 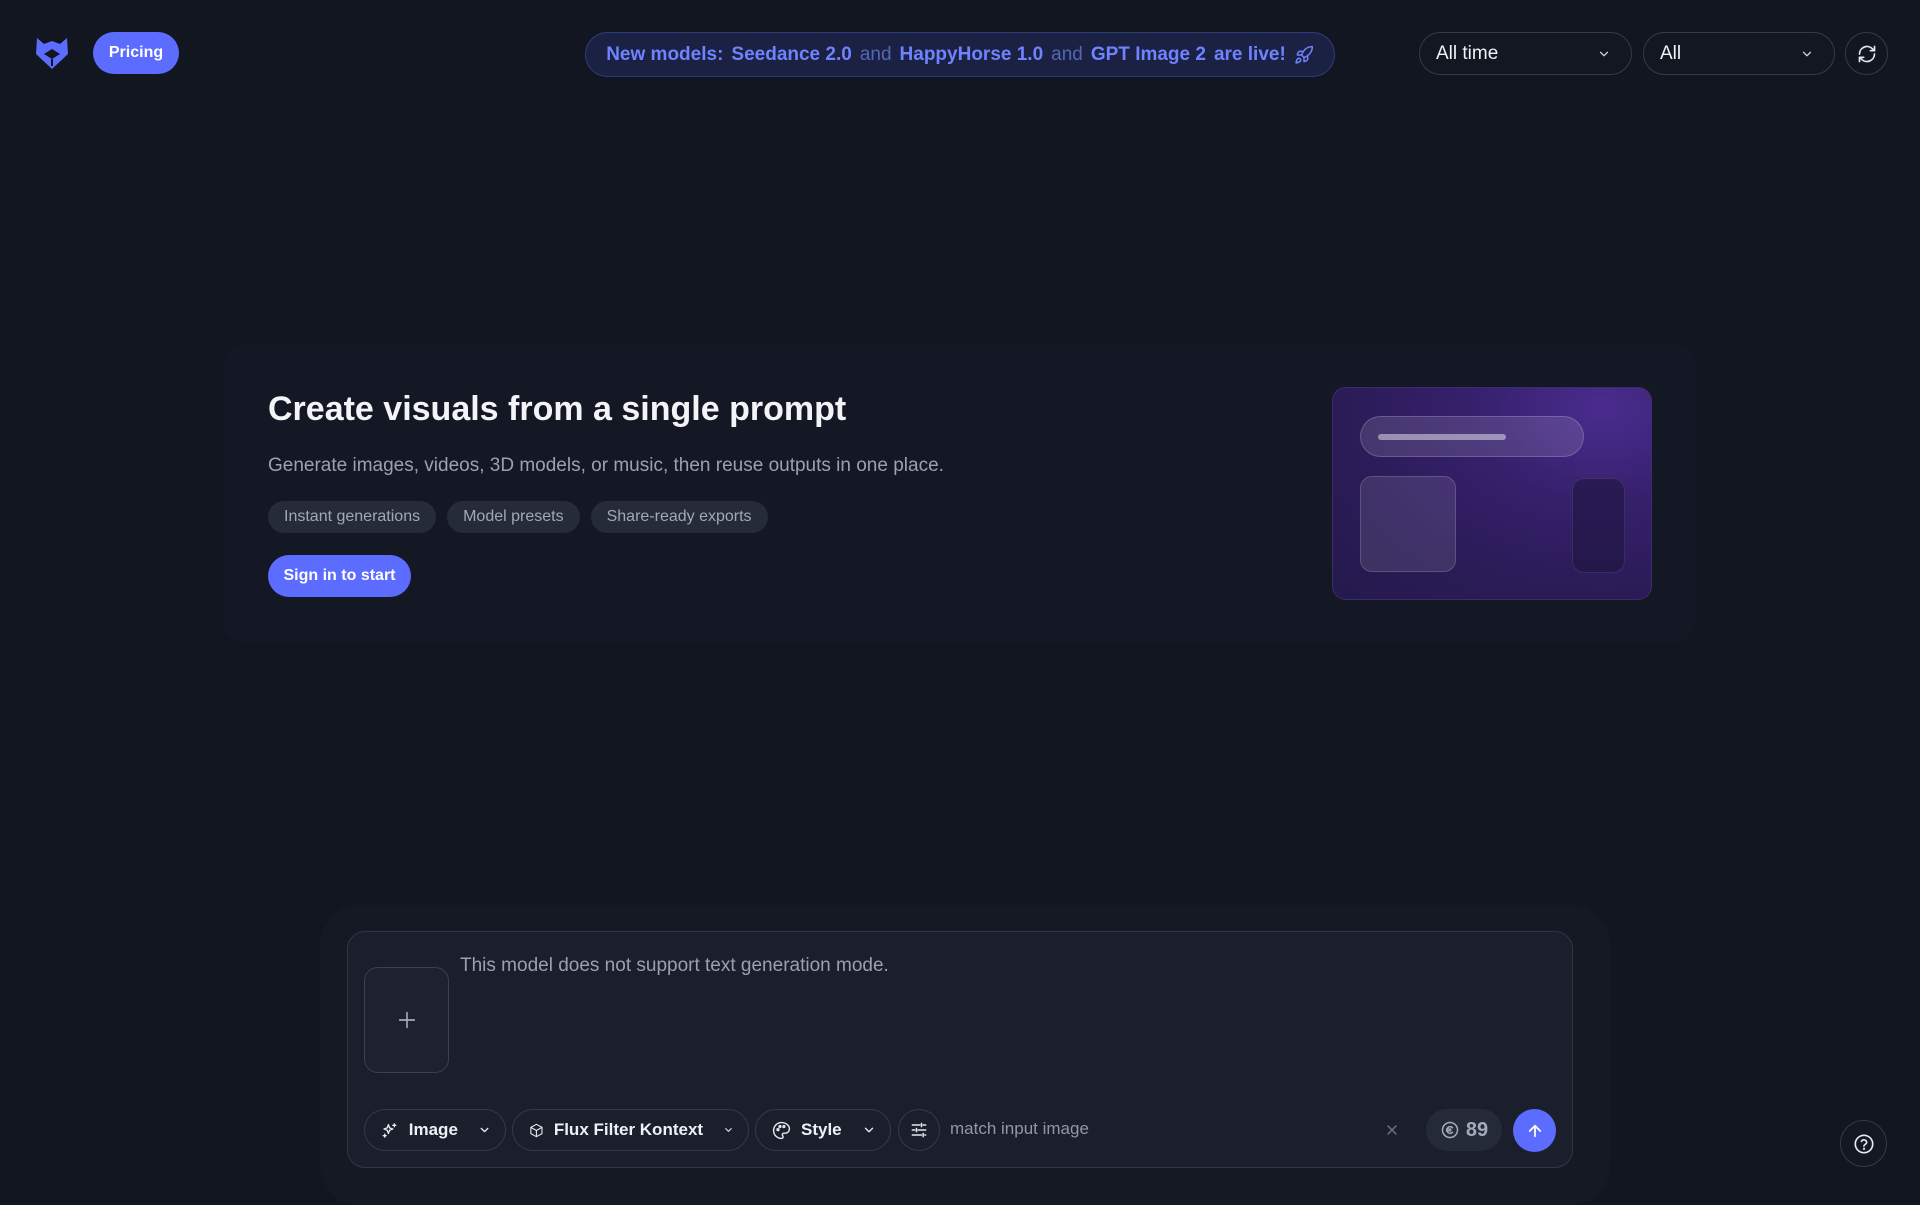 I want to click on announcement-model-link: Seedance 2.0, so click(x=791, y=55).